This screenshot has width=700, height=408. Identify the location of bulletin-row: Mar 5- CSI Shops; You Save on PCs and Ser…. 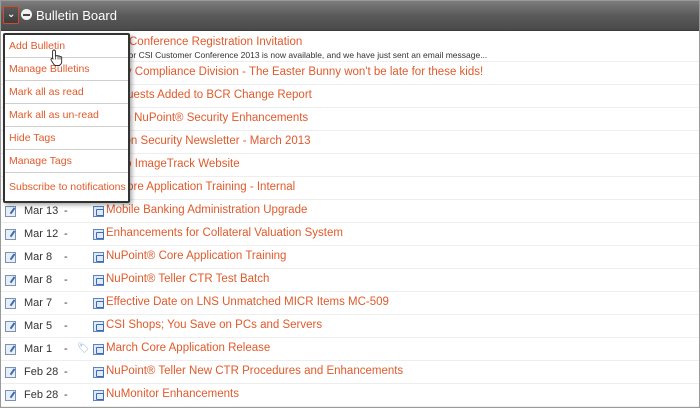
(350, 326).